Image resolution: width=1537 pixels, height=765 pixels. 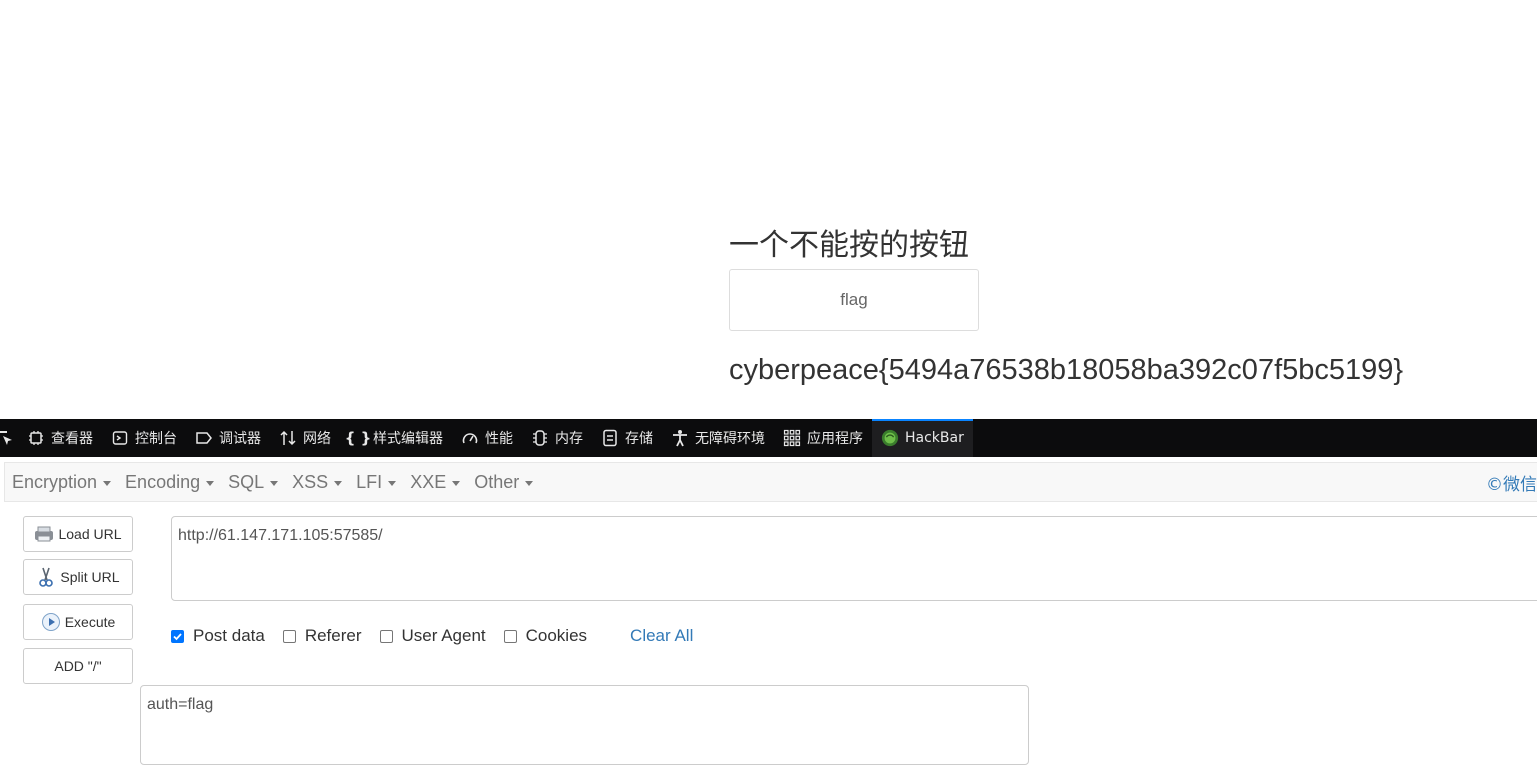 I want to click on tab-memory: 内存, so click(x=557, y=438).